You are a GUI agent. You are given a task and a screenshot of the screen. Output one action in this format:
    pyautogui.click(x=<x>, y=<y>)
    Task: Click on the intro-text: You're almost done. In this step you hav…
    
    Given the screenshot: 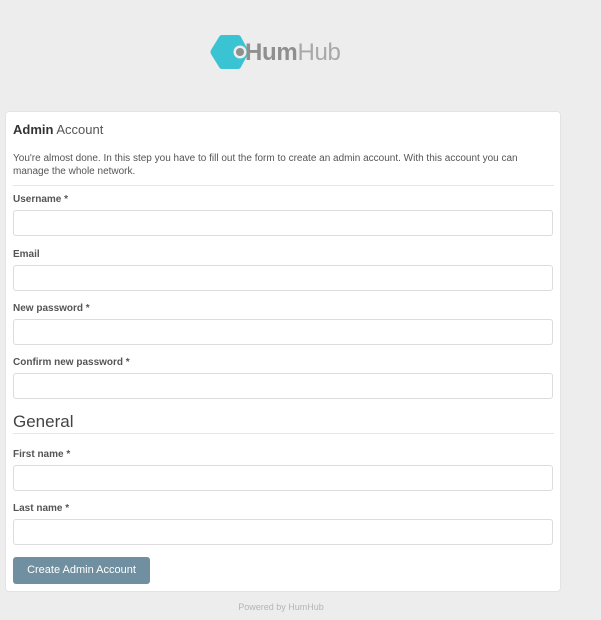 What is the action you would take?
    pyautogui.click(x=265, y=165)
    